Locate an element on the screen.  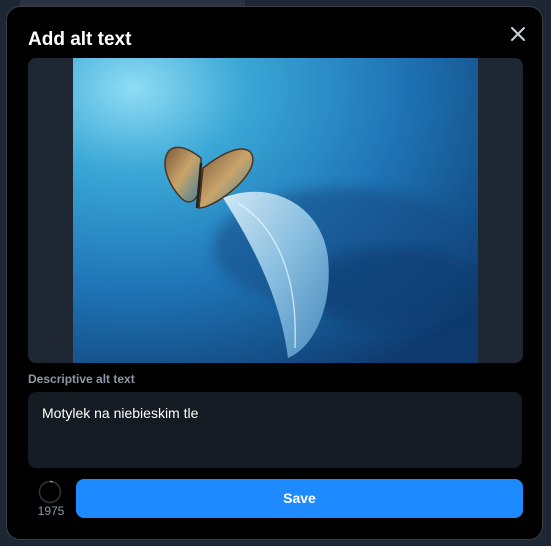
close-icon is located at coordinates (518, 34).